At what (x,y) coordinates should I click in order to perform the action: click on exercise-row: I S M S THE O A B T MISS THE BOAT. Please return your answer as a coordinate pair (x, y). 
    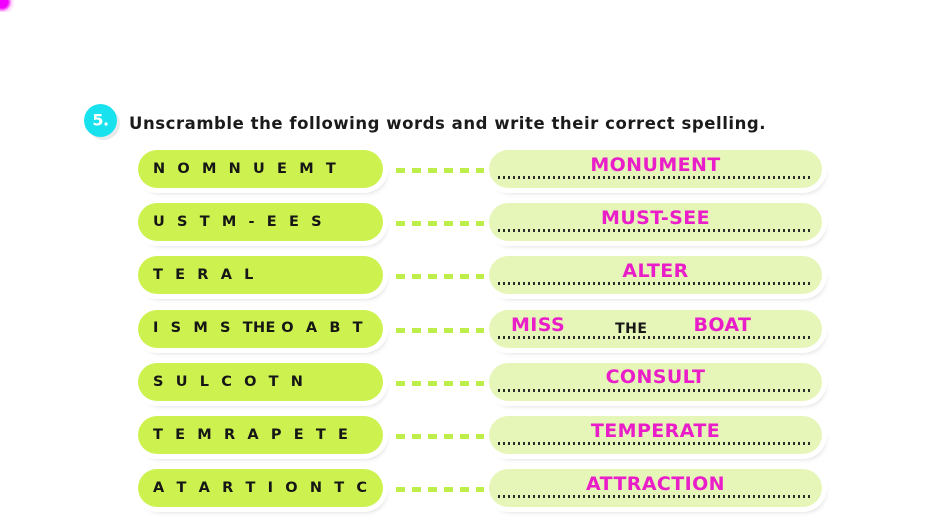
    Looking at the image, I should click on (469, 331).